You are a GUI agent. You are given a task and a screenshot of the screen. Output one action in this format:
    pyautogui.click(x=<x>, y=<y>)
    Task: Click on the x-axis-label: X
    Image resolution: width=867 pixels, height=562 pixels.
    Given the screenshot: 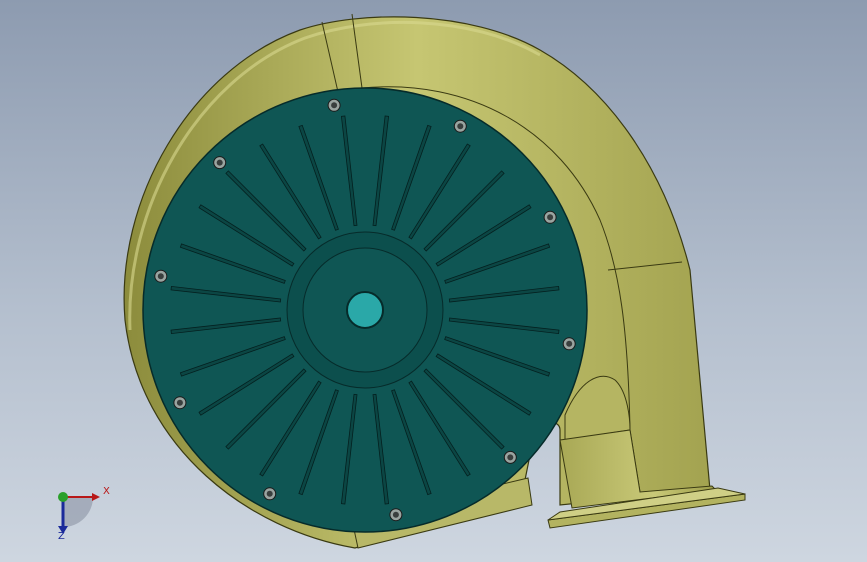 What is the action you would take?
    pyautogui.click(x=106, y=491)
    